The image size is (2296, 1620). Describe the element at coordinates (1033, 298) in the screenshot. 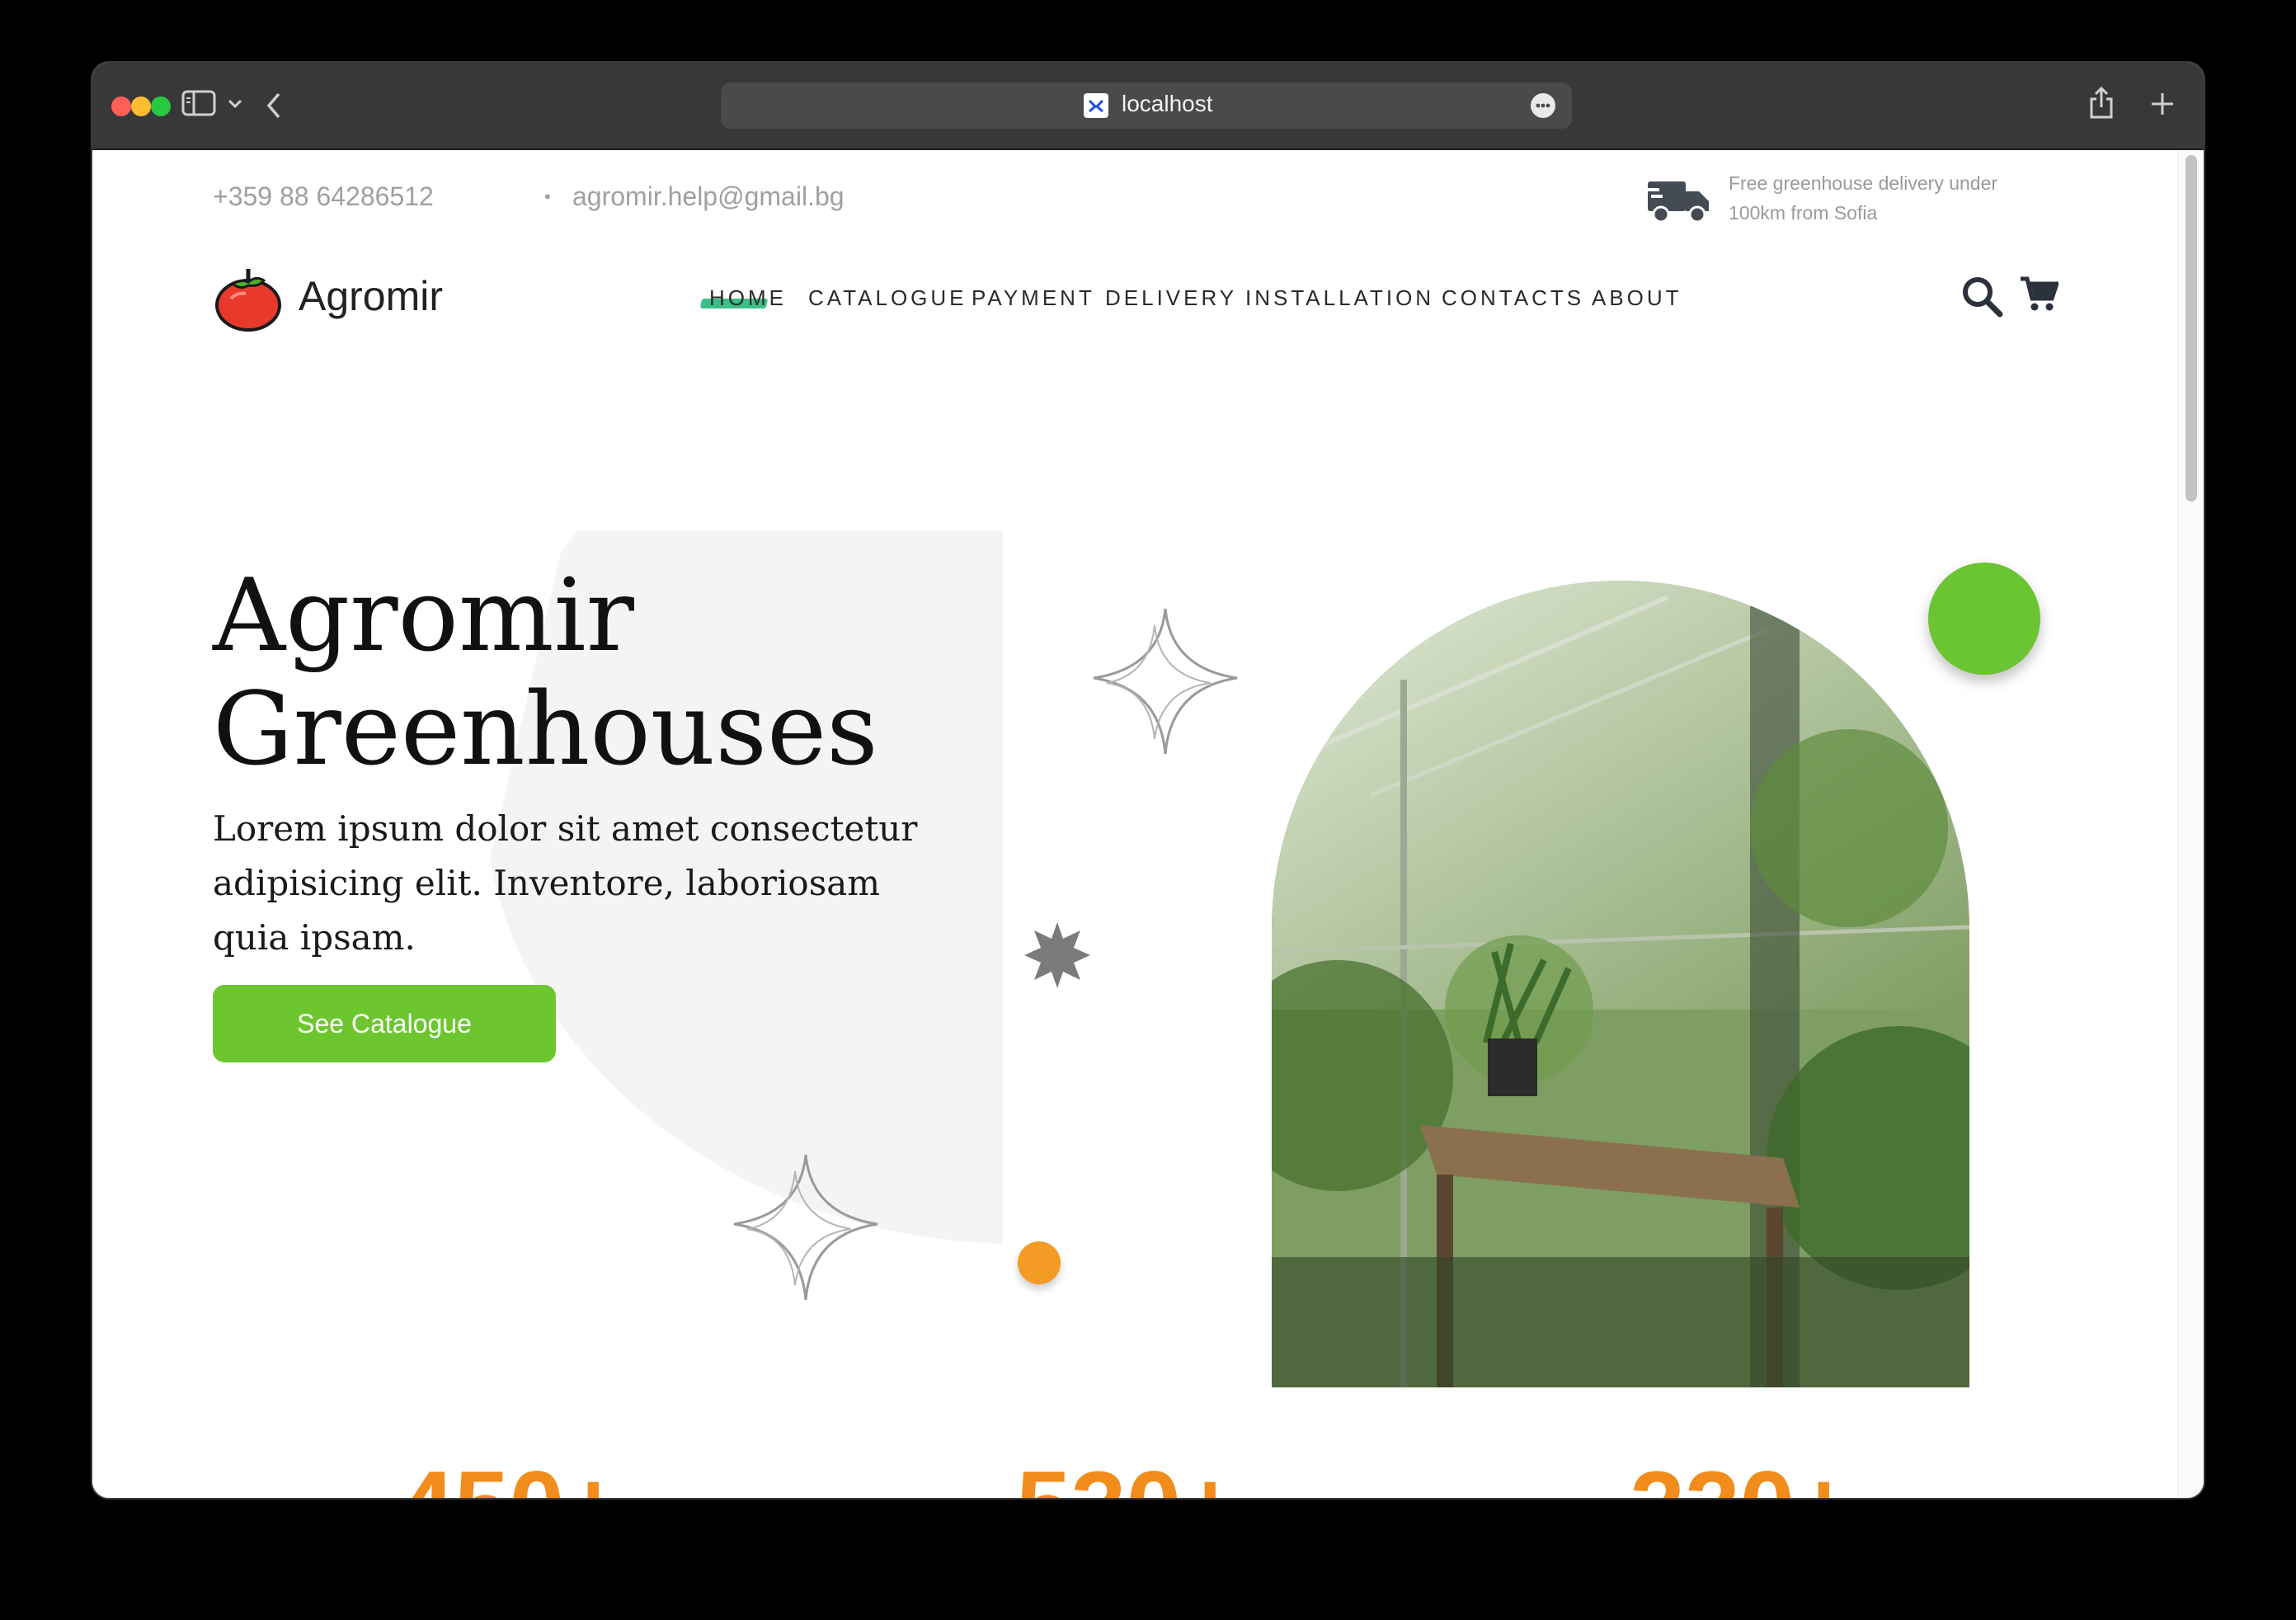

I see `nav-payment: PAYMENT` at that location.